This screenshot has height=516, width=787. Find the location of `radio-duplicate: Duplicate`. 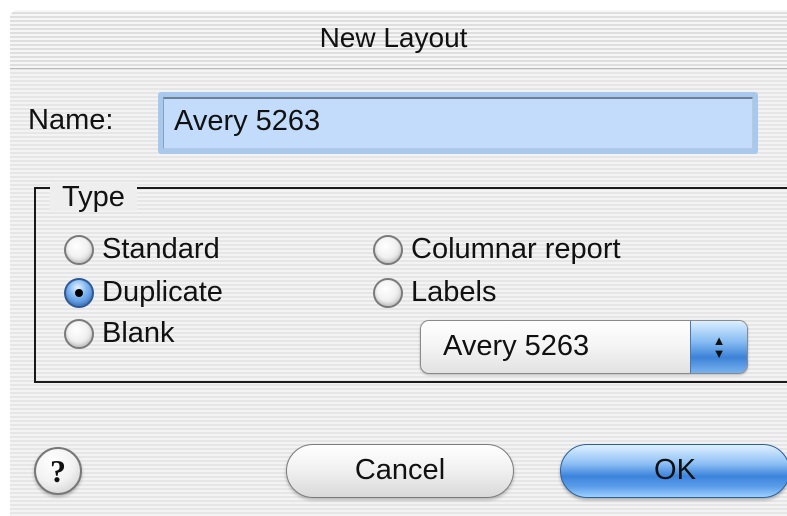

radio-duplicate: Duplicate is located at coordinates (143, 292).